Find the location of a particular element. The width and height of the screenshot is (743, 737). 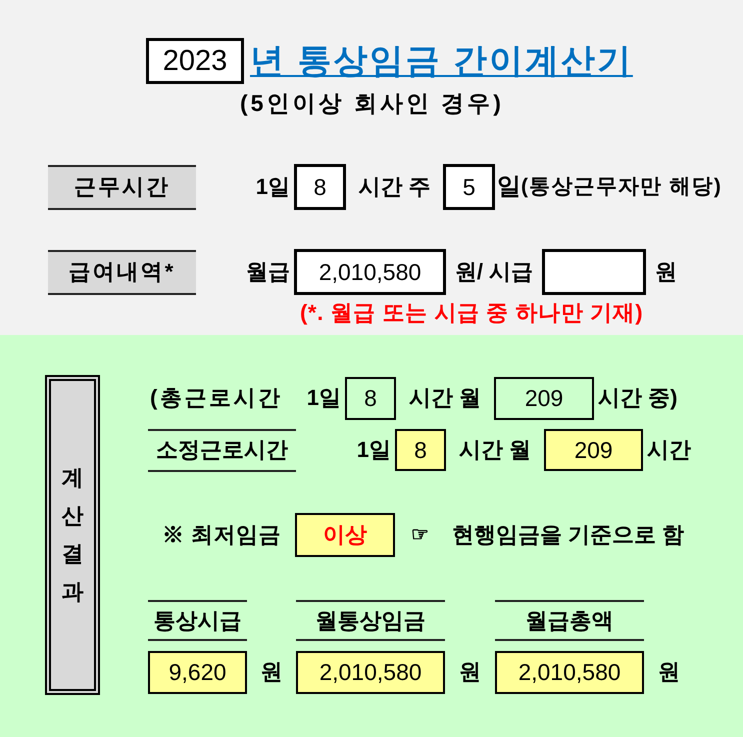

days-unit-text: 일 is located at coordinates (509, 187).